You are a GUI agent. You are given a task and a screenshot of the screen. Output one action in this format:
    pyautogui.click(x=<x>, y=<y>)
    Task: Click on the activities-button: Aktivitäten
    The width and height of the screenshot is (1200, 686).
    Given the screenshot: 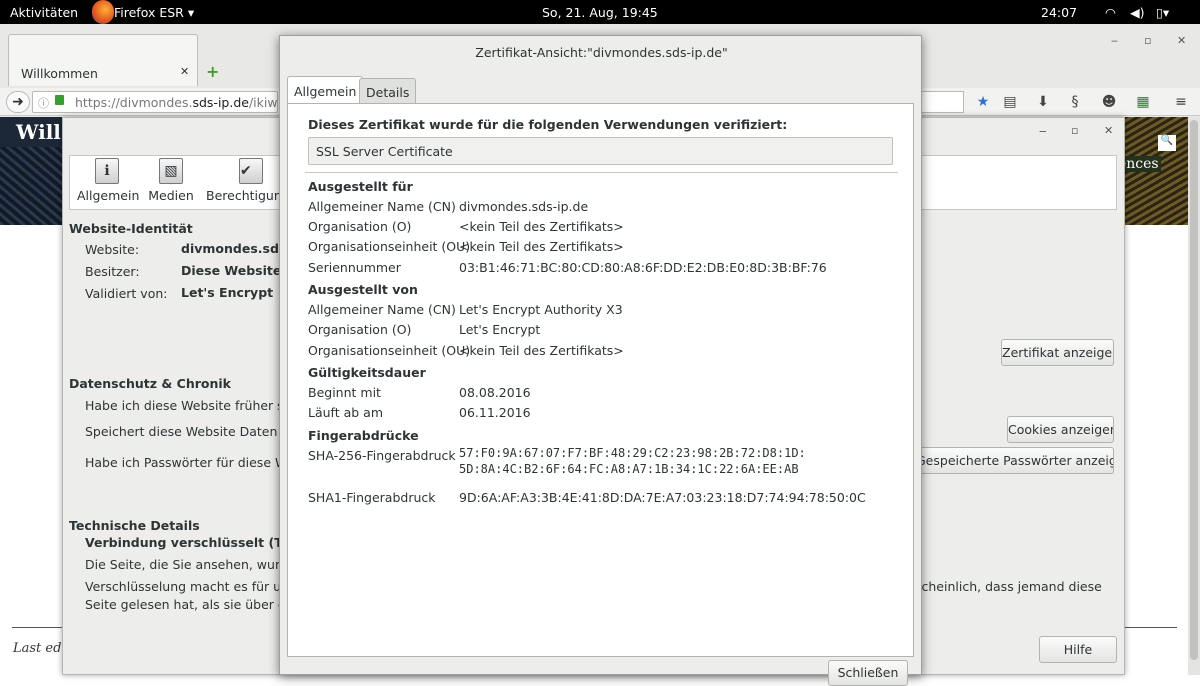 What is the action you would take?
    pyautogui.click(x=44, y=12)
    